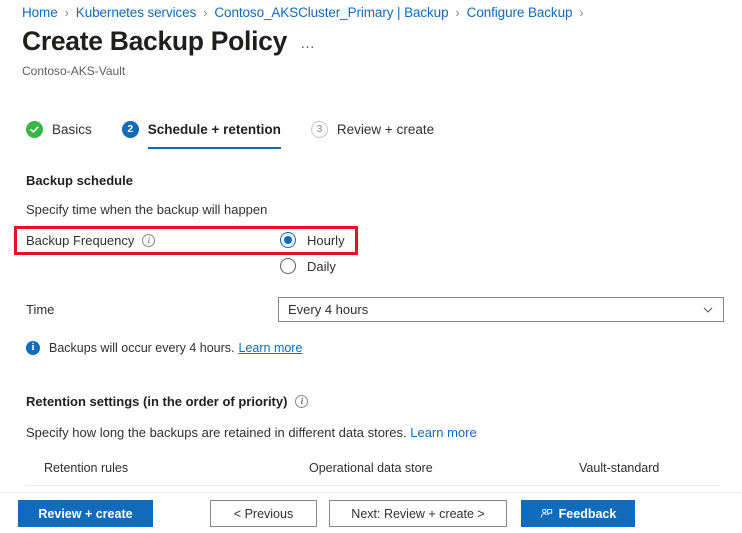  Describe the element at coordinates (80, 240) in the screenshot. I see `backup-frequency-label-text: Backup Frequency` at that location.